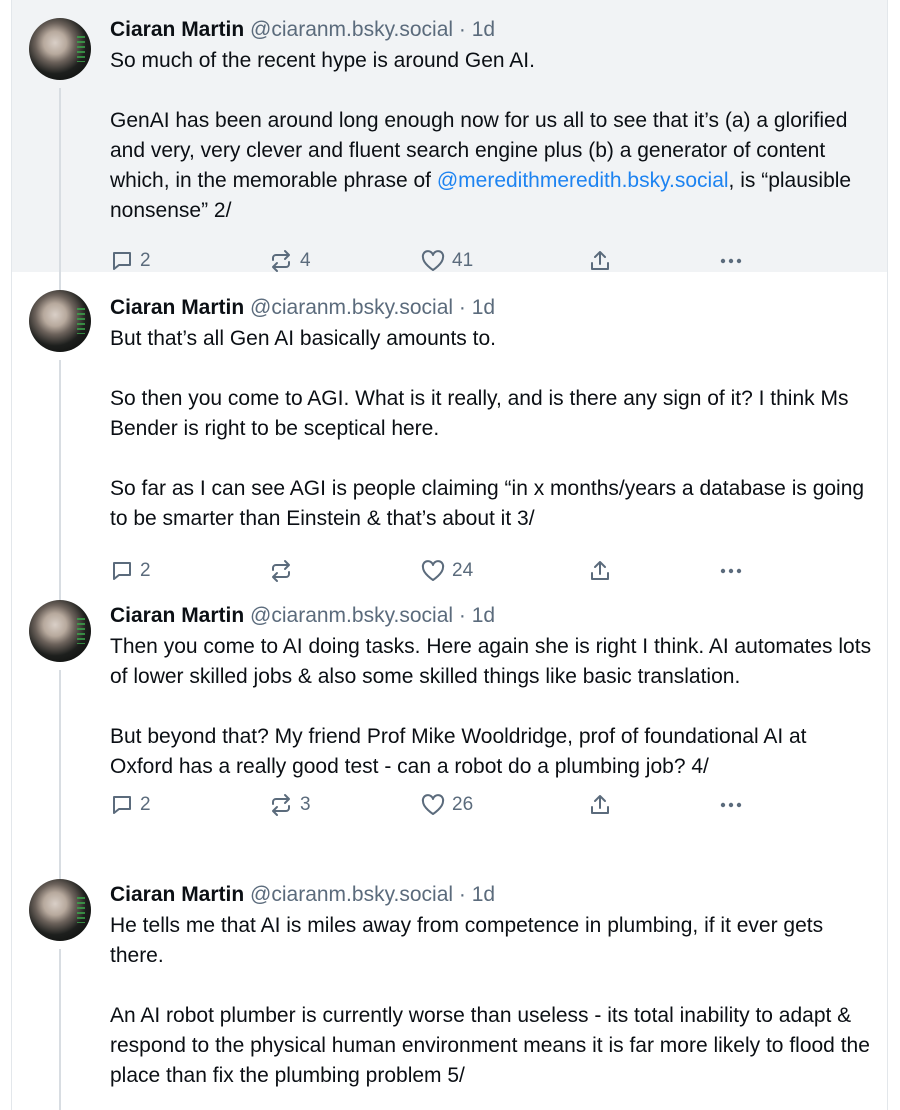 The width and height of the screenshot is (900, 1110). What do you see at coordinates (504, 261) in the screenshot?
I see `like-button: 41` at bounding box center [504, 261].